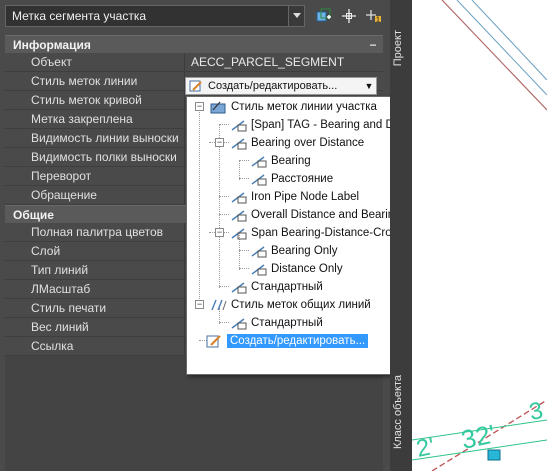  I want to click on property-label: Ссылка, so click(95, 346).